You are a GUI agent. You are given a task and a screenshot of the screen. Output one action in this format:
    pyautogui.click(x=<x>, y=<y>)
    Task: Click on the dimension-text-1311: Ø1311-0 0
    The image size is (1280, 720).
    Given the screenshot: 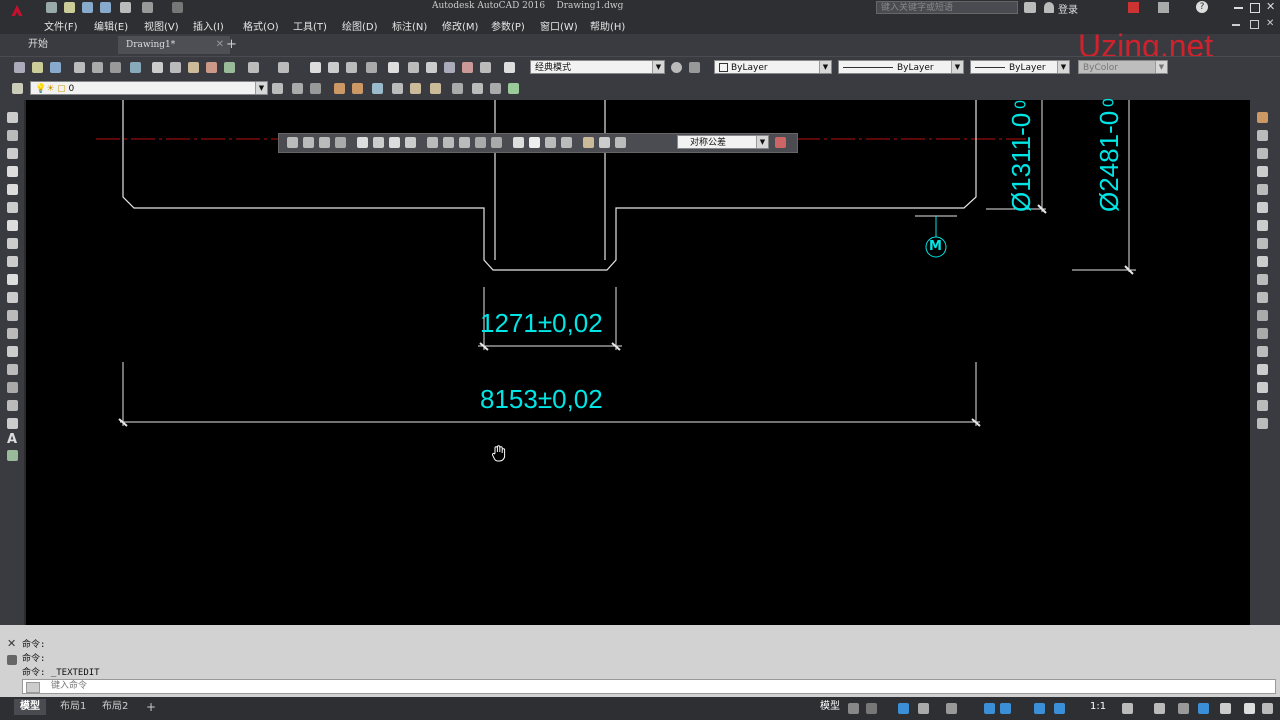 What is the action you would take?
    pyautogui.click(x=1021, y=156)
    